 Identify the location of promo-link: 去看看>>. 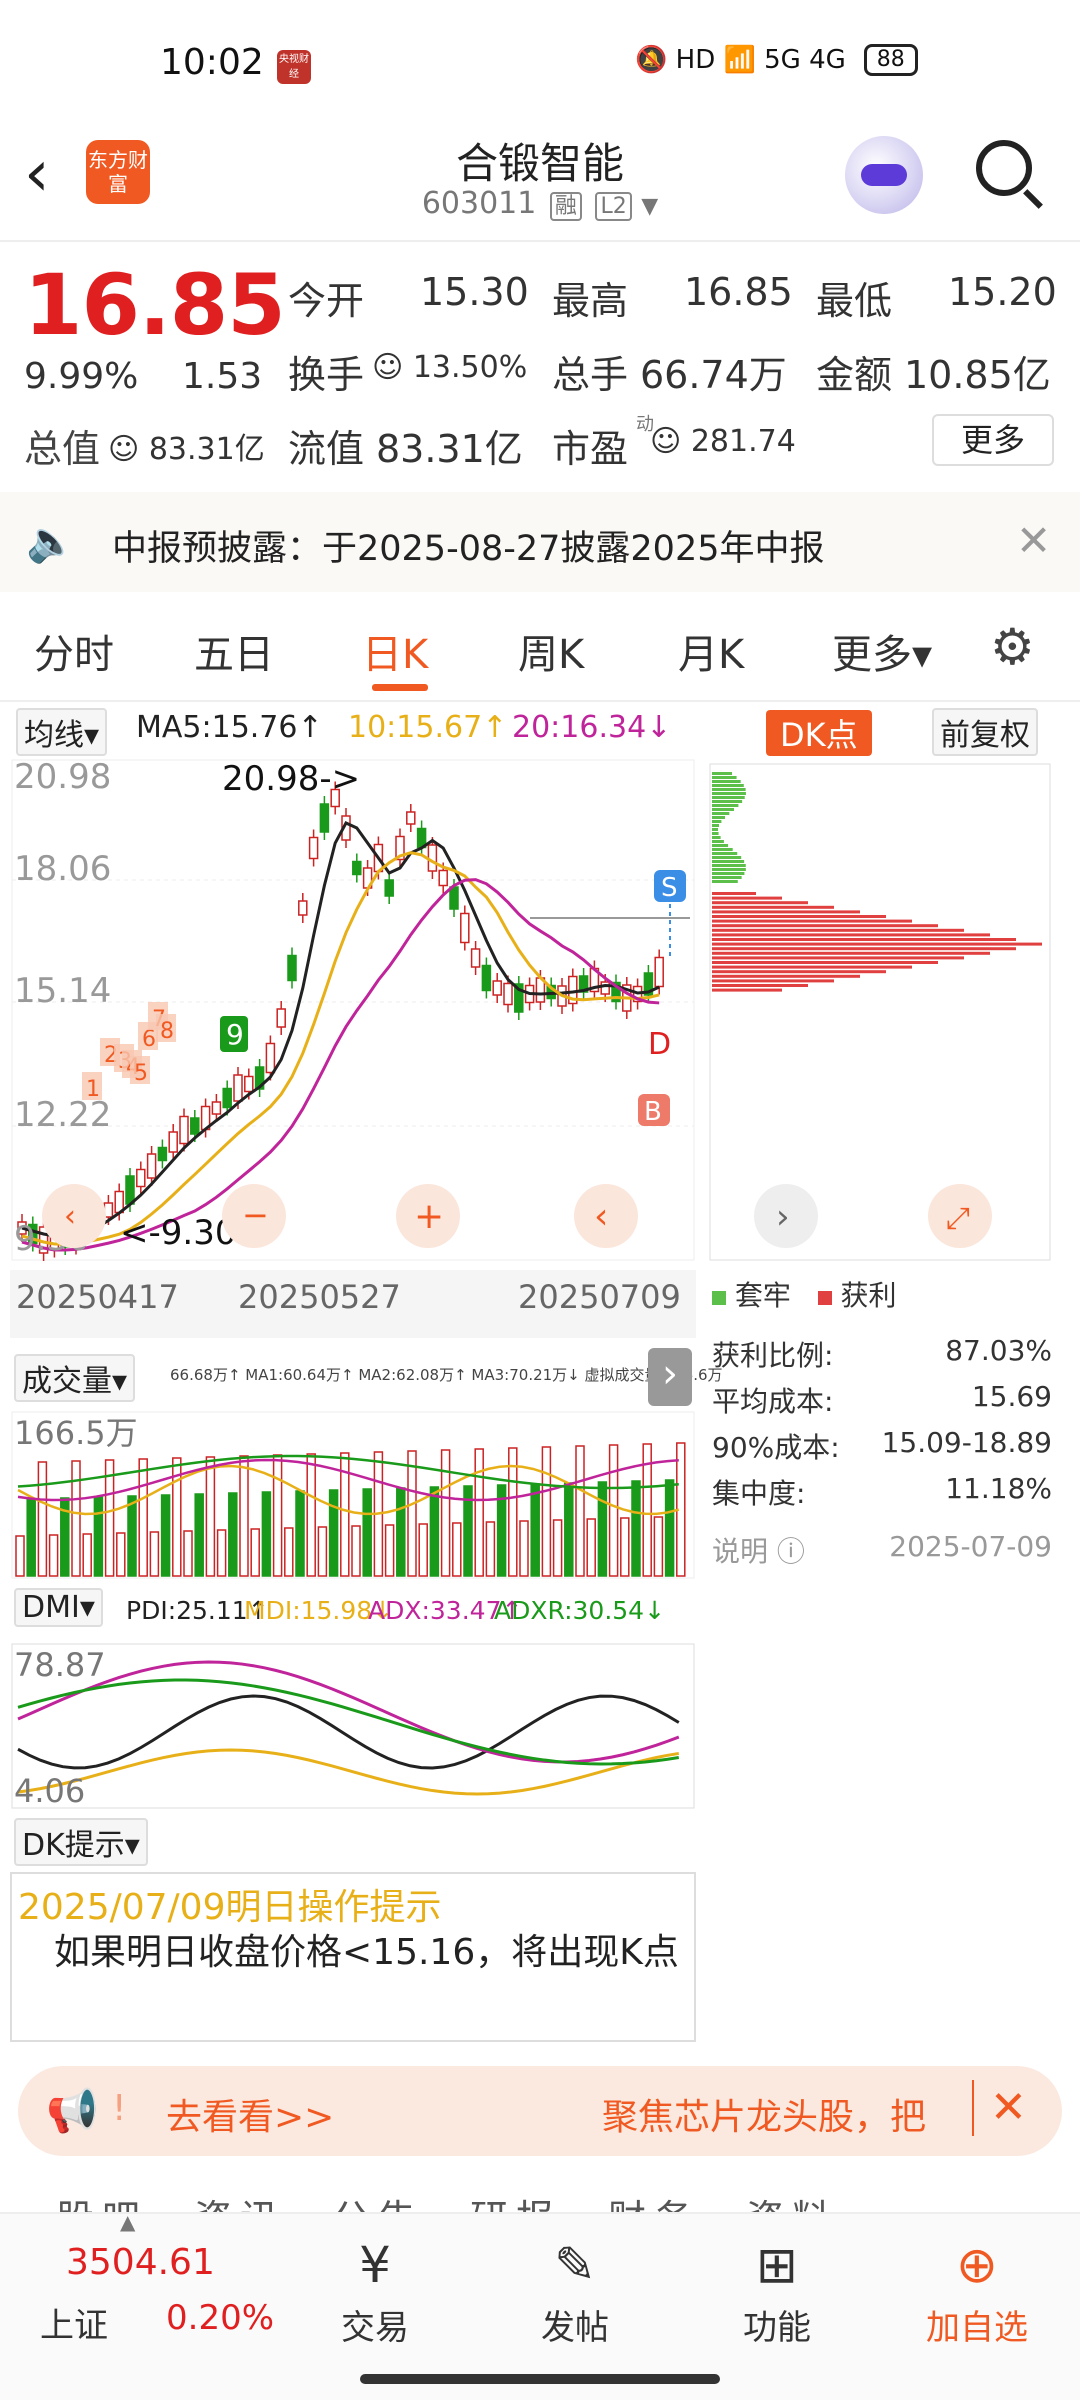
(250, 2114).